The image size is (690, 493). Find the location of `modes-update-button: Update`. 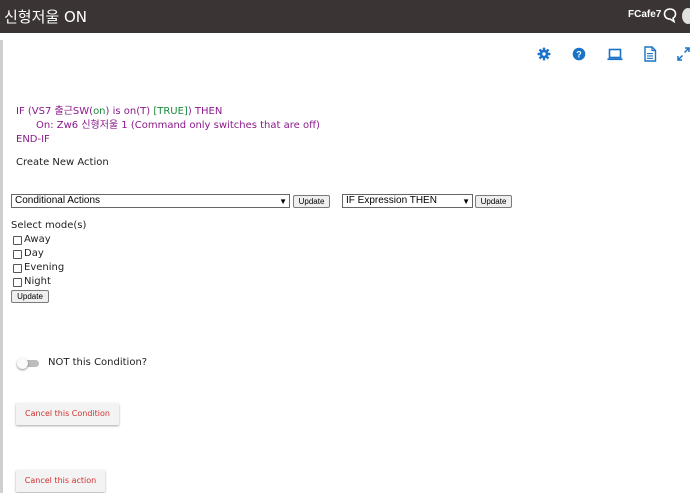

modes-update-button: Update is located at coordinates (30, 296).